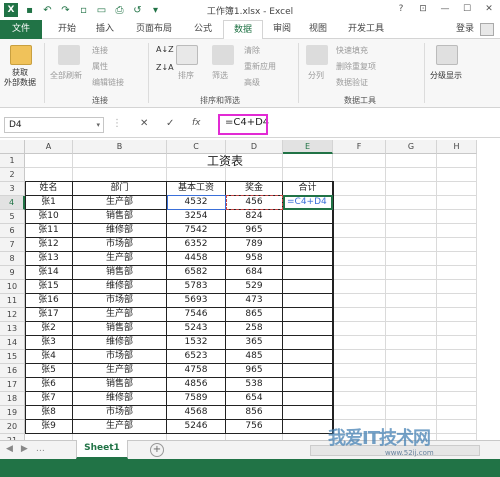  I want to click on data-cell: 张8, so click(49, 413).